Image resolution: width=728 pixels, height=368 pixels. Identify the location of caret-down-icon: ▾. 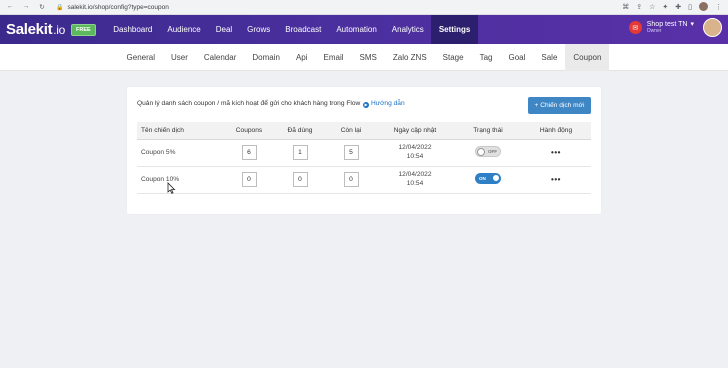
(692, 24).